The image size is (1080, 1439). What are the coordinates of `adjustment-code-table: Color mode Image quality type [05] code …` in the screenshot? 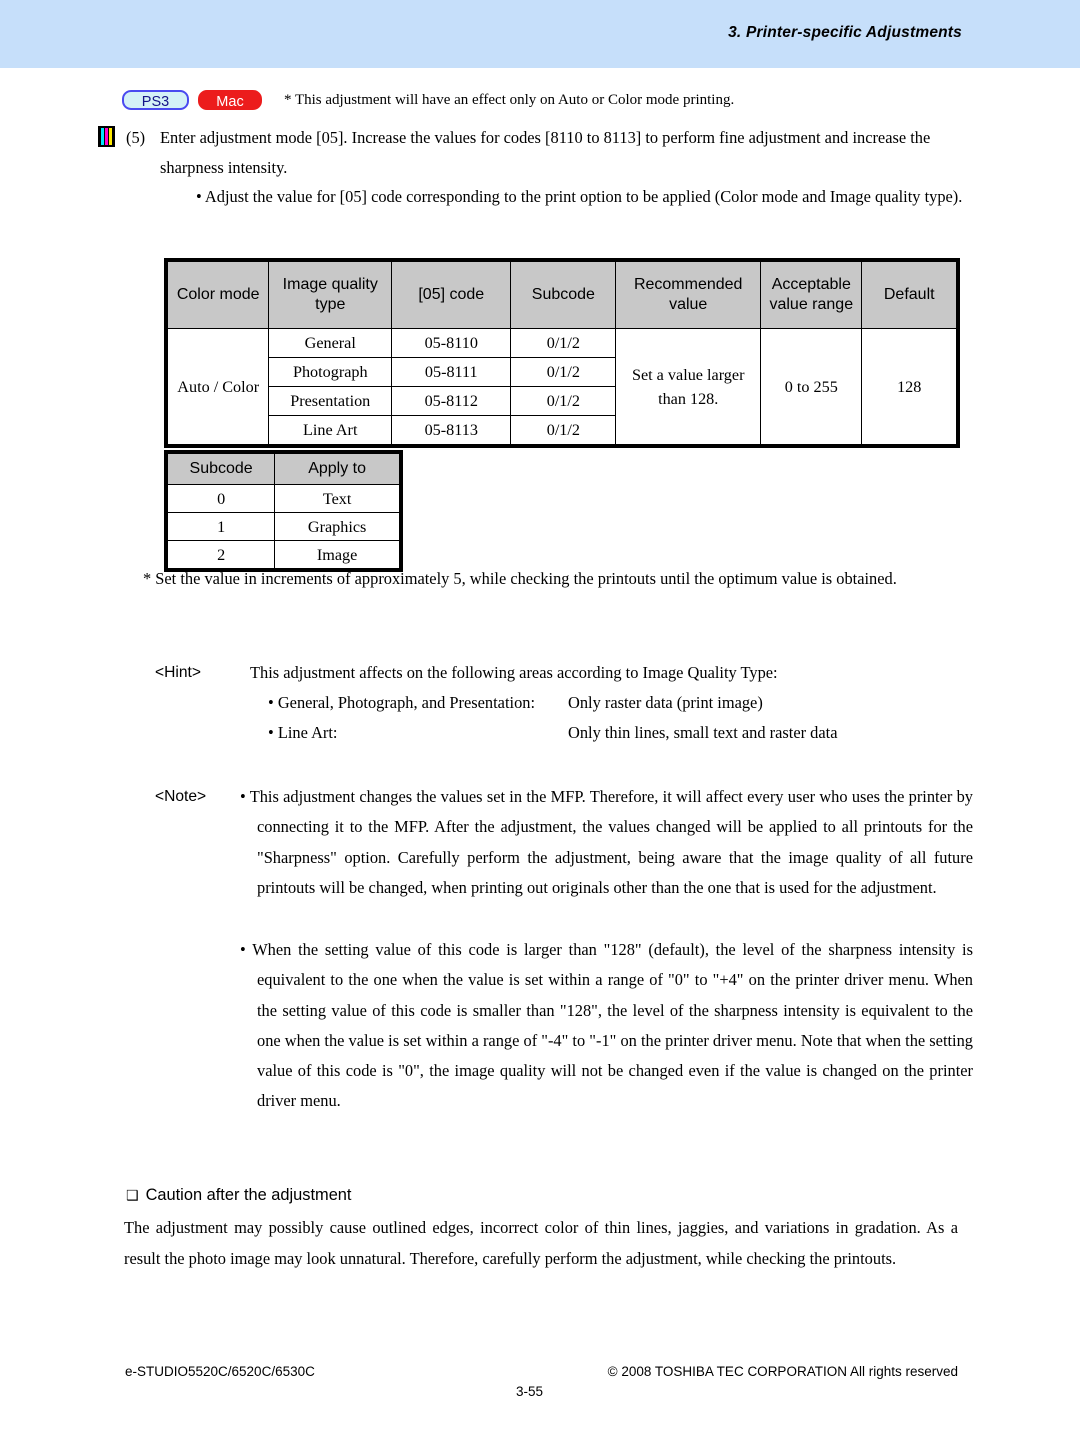 It's located at (562, 353).